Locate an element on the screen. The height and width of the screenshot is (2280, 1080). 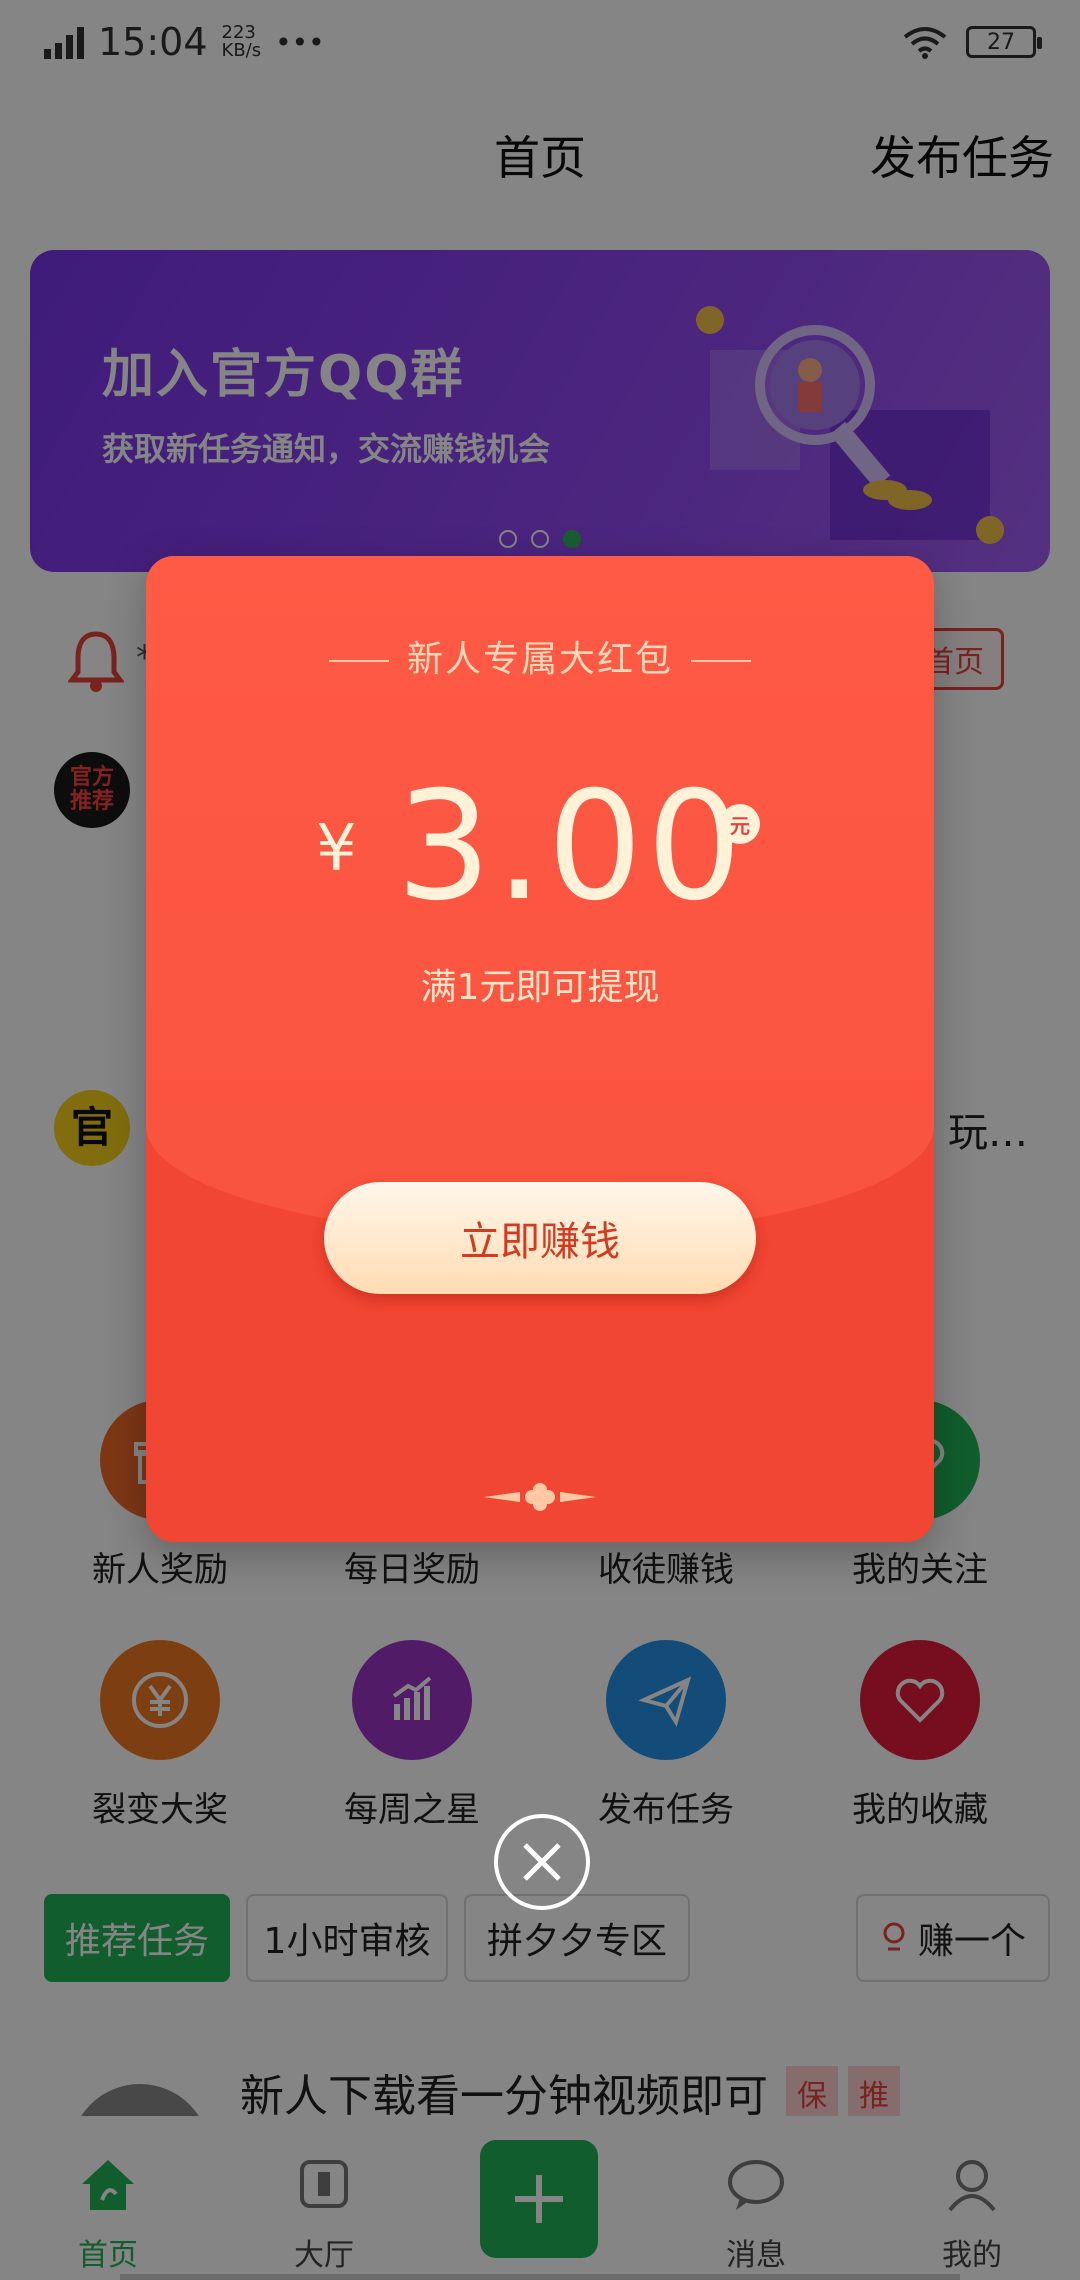
close-modal-button is located at coordinates (542, 1862).